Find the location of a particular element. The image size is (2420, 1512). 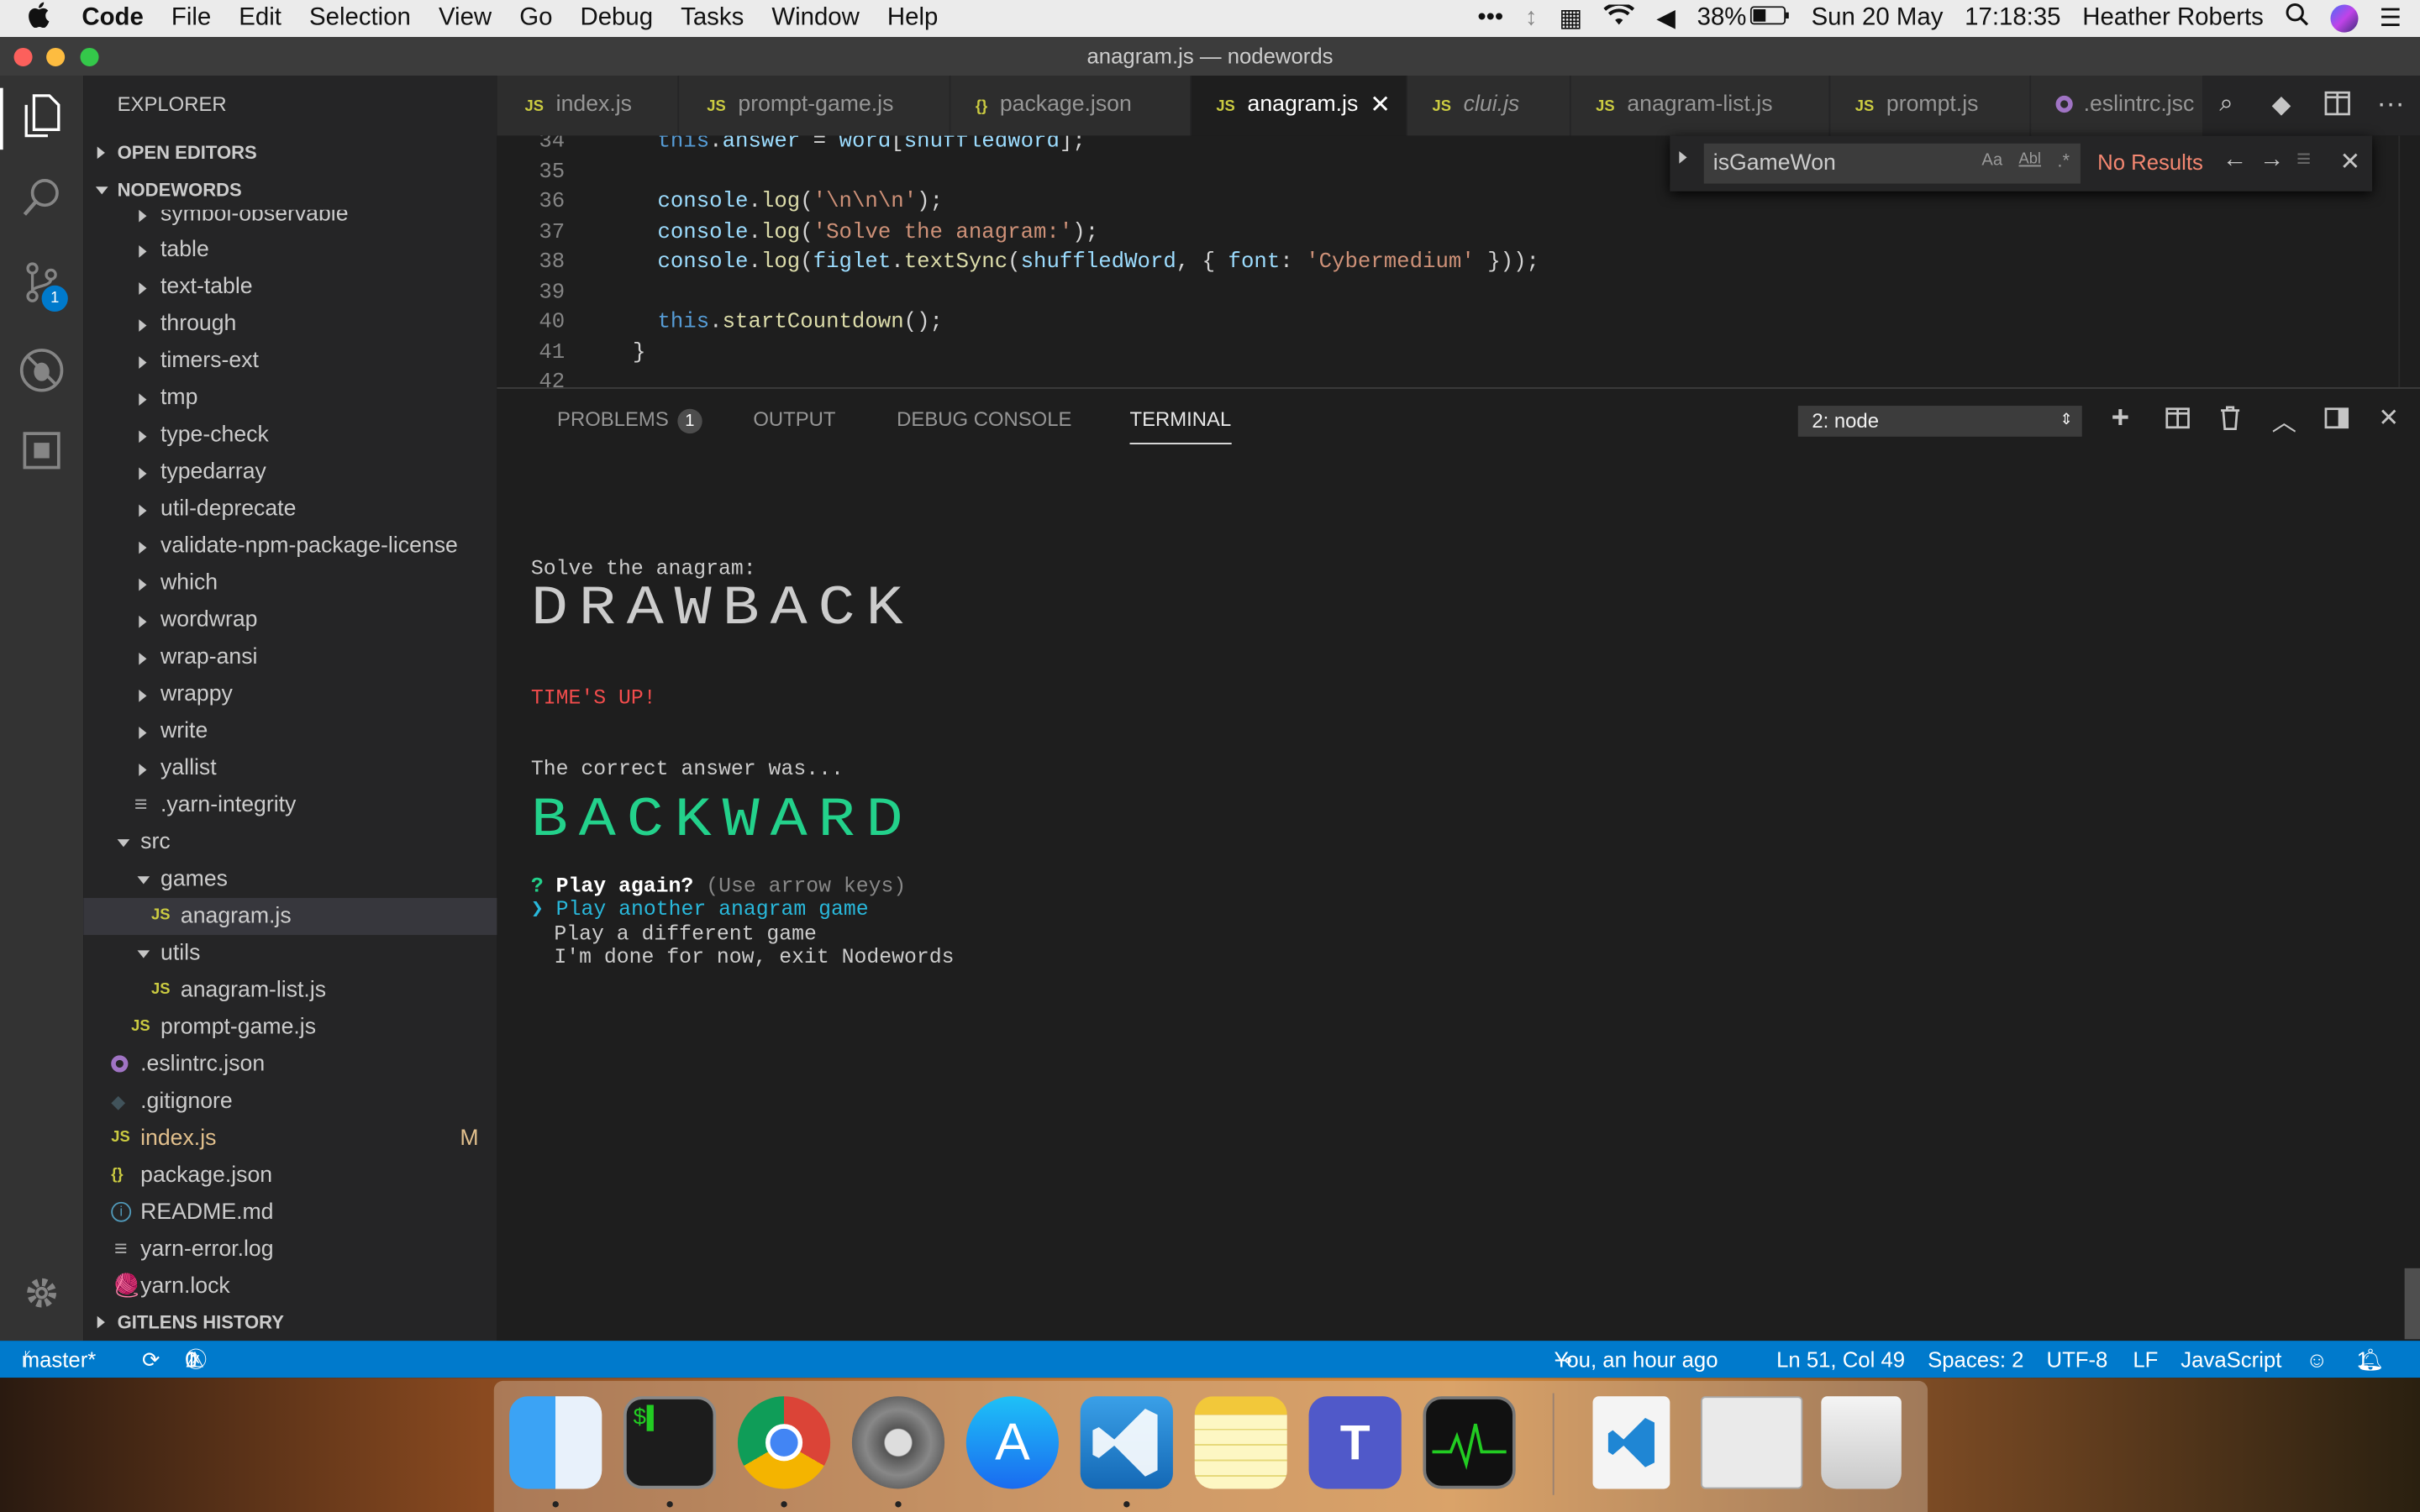

encoding: UTF-8 is located at coordinates (2077, 1359).